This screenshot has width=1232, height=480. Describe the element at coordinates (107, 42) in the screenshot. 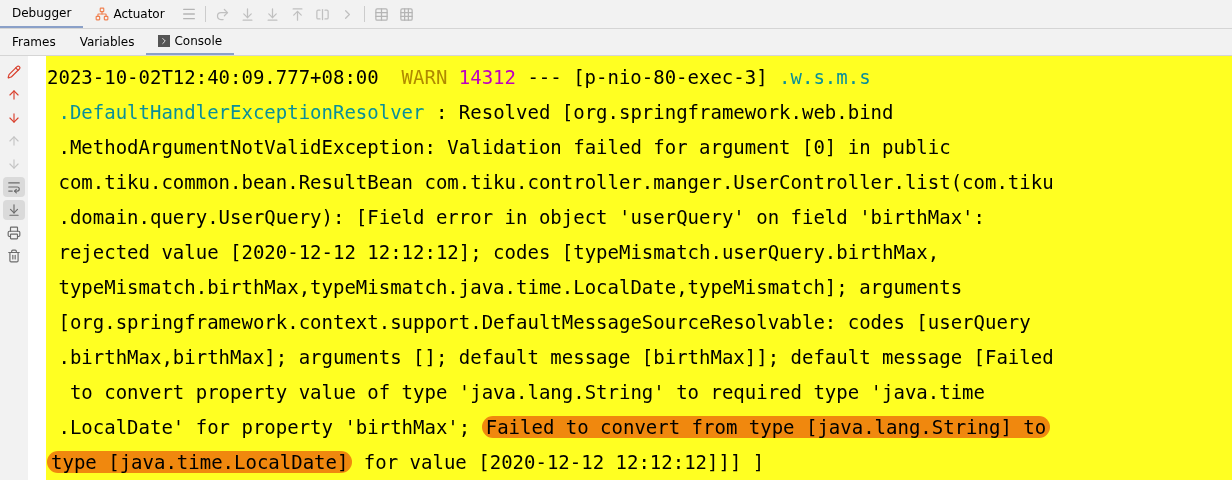

I see `tab: Variables` at that location.